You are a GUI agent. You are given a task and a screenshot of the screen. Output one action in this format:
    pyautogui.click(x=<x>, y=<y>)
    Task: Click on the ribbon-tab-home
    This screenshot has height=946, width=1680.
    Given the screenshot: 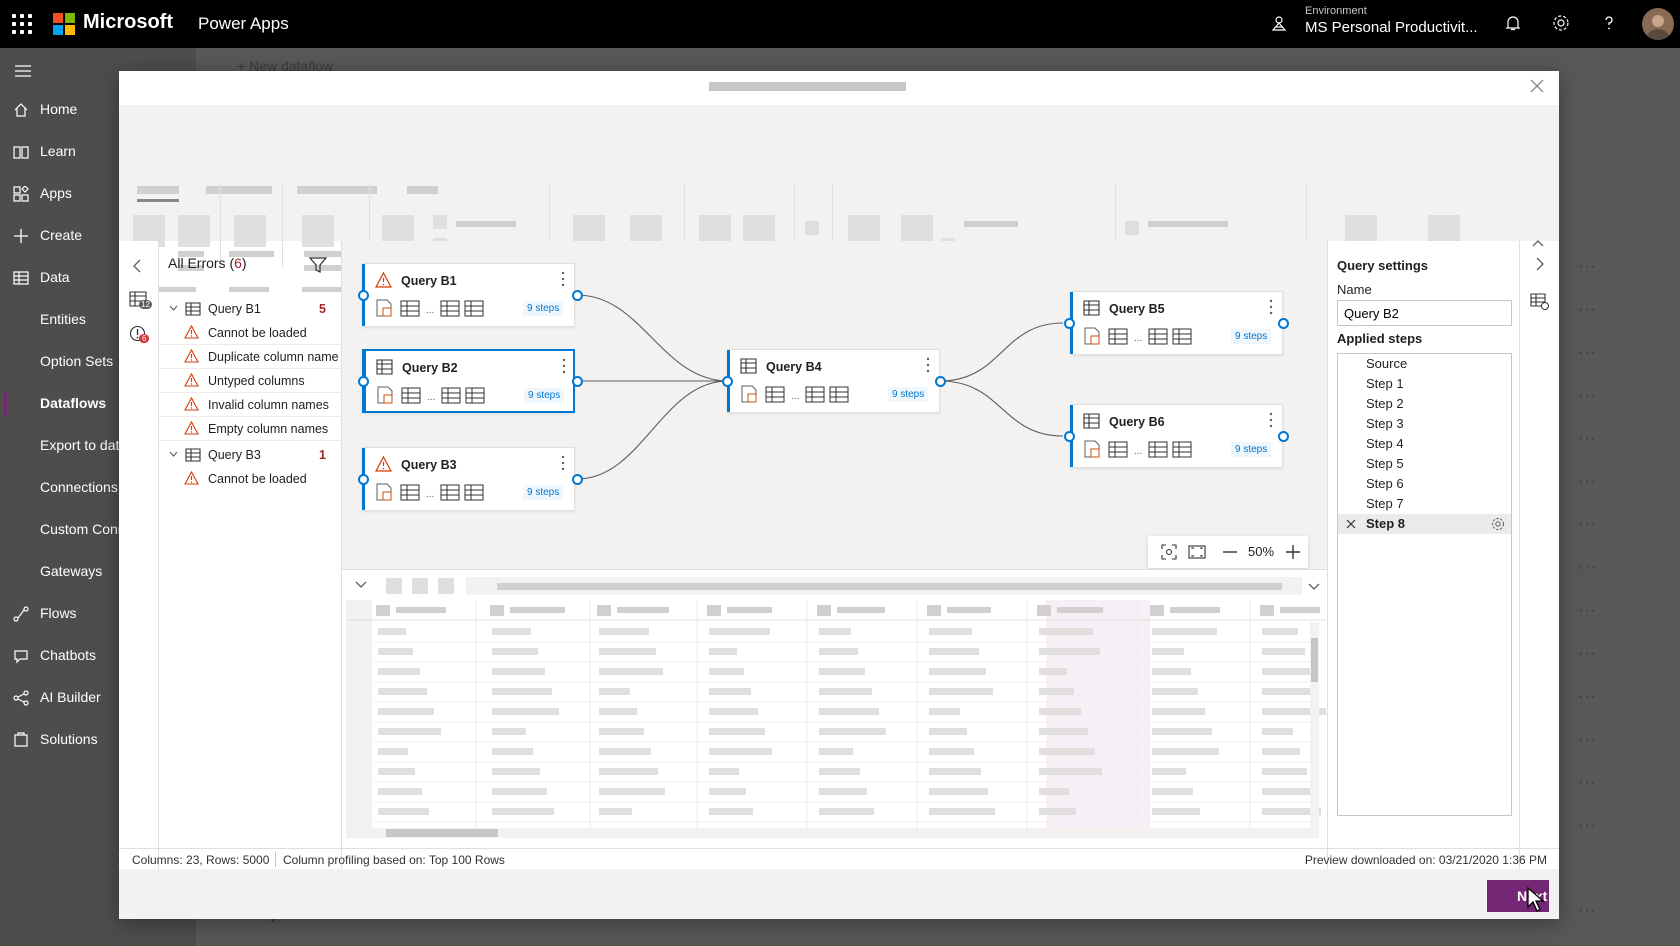 What is the action you would take?
    pyautogui.click(x=158, y=200)
    